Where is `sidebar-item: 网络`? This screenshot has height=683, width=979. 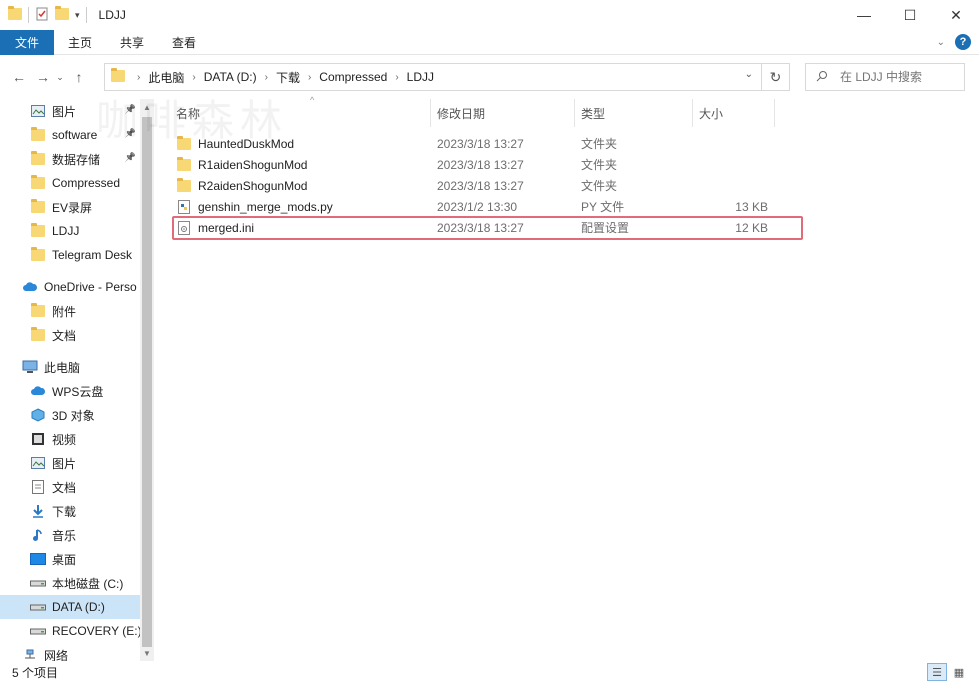 sidebar-item: 网络 is located at coordinates (70, 652).